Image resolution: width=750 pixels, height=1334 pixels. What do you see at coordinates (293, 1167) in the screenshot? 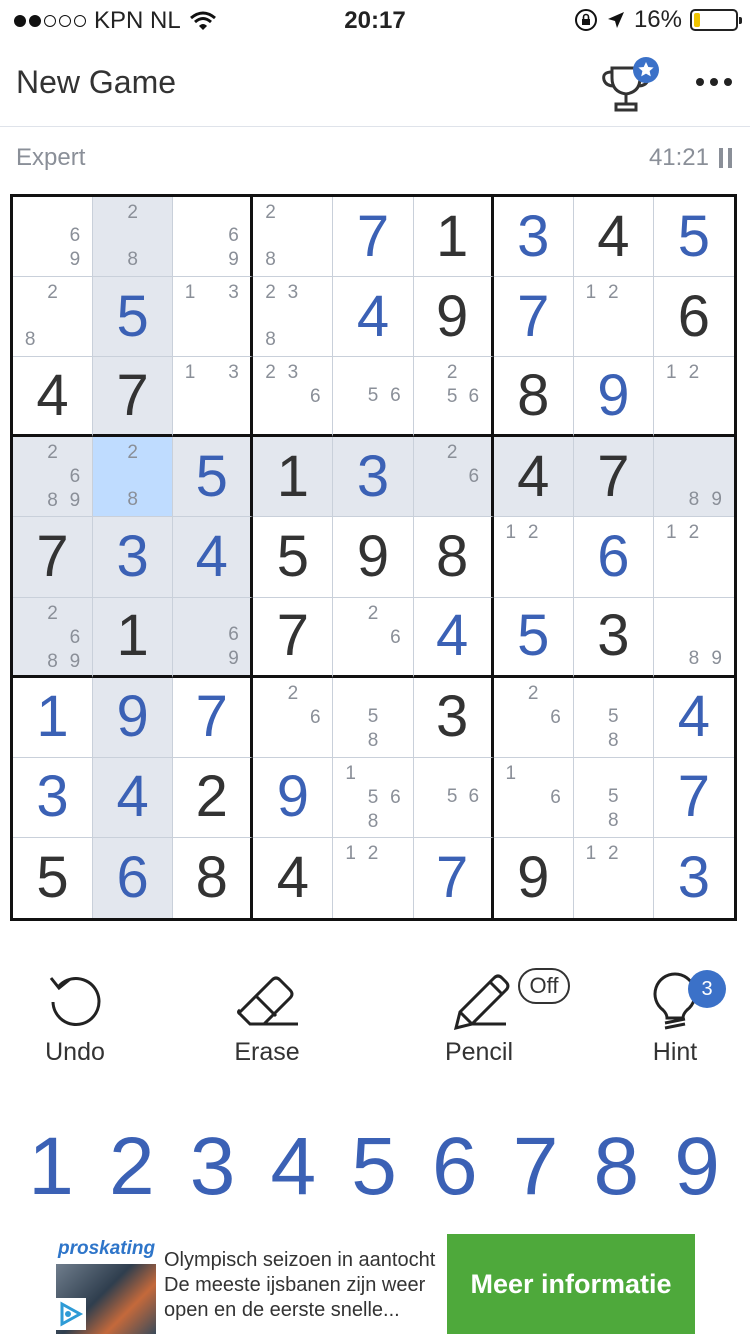
I see `numpad-key: 4` at bounding box center [293, 1167].